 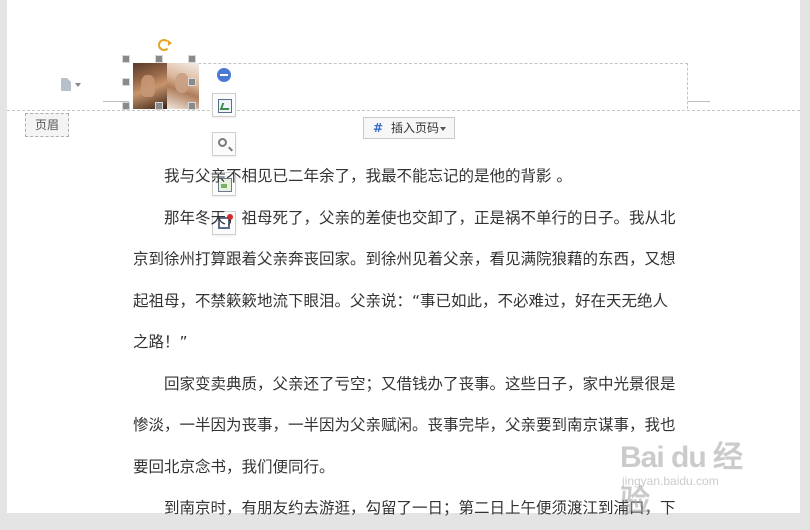 I want to click on paragraph-line: 惨淡，一半因为丧事，一半因为父亲赋闲。丧事完毕，父亲要到南京谋事，我也, so click(x=404, y=425).